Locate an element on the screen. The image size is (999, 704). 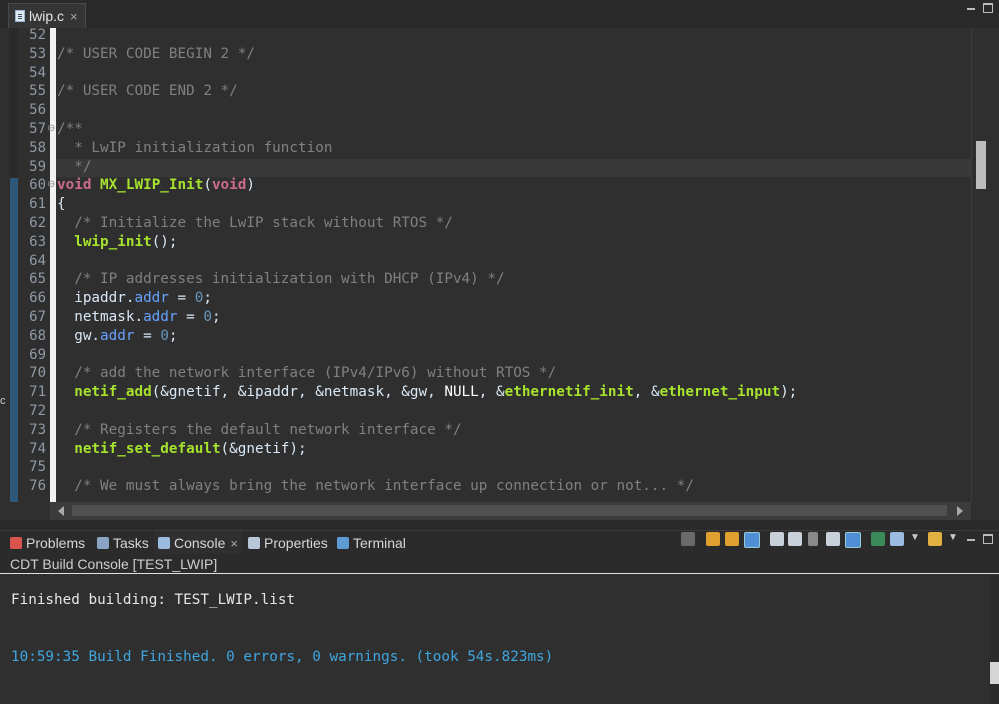
page-icon is located at coordinates (833, 539).